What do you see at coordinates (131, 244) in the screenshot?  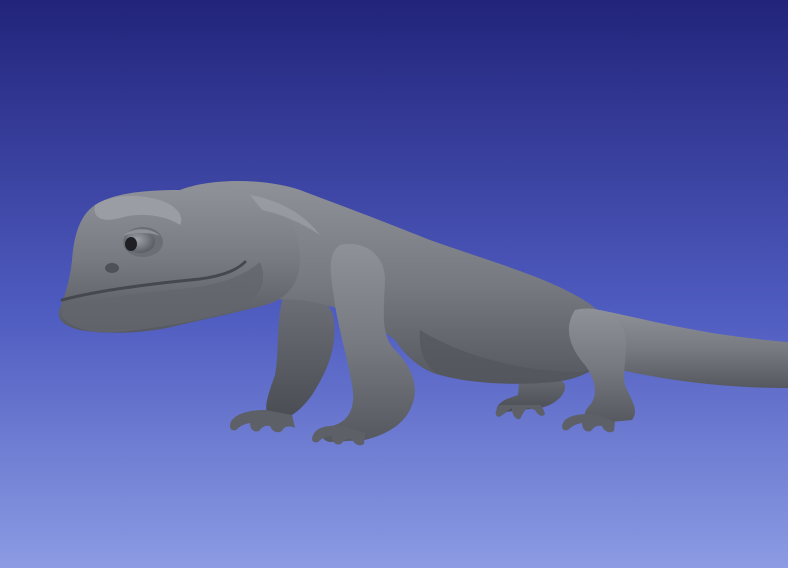 I see `pupil` at bounding box center [131, 244].